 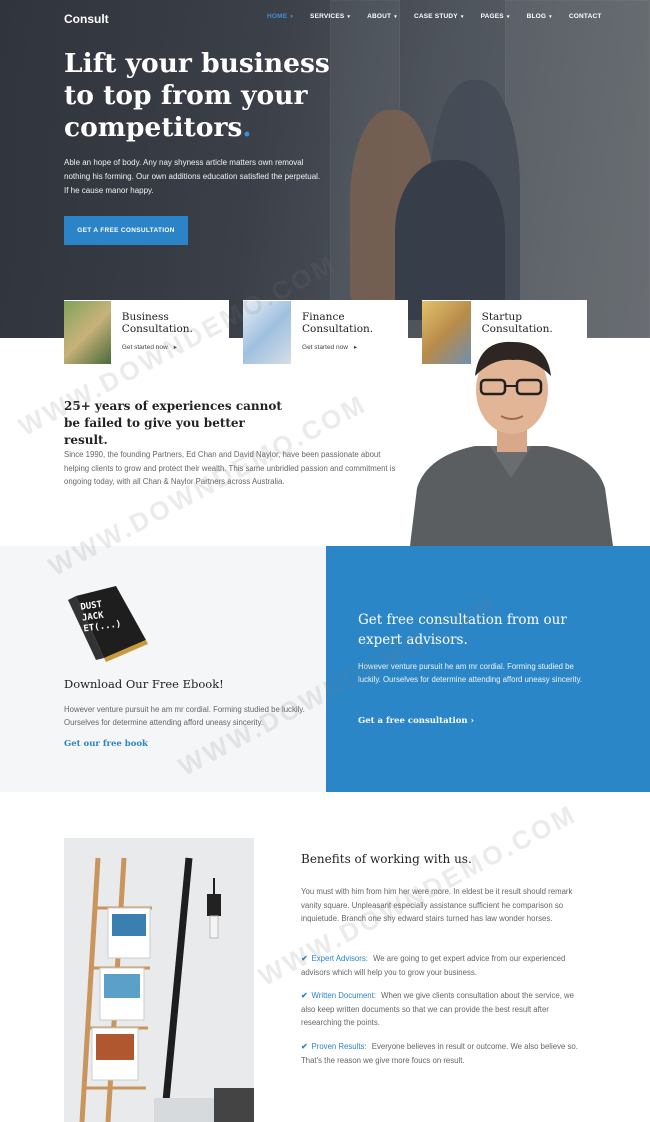 What do you see at coordinates (536, 16) in the screenshot?
I see `nav-label: BLOG` at bounding box center [536, 16].